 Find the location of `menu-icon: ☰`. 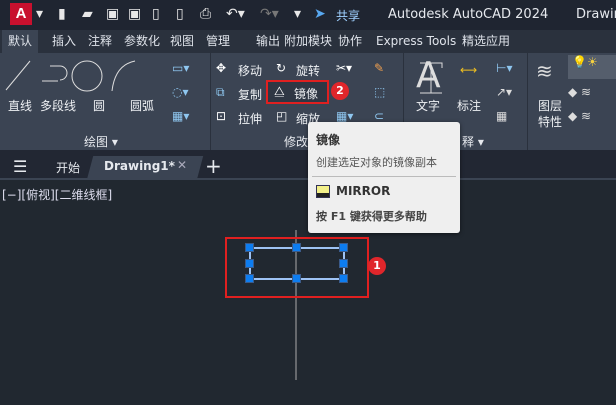

menu-icon: ☰ is located at coordinates (20, 166).